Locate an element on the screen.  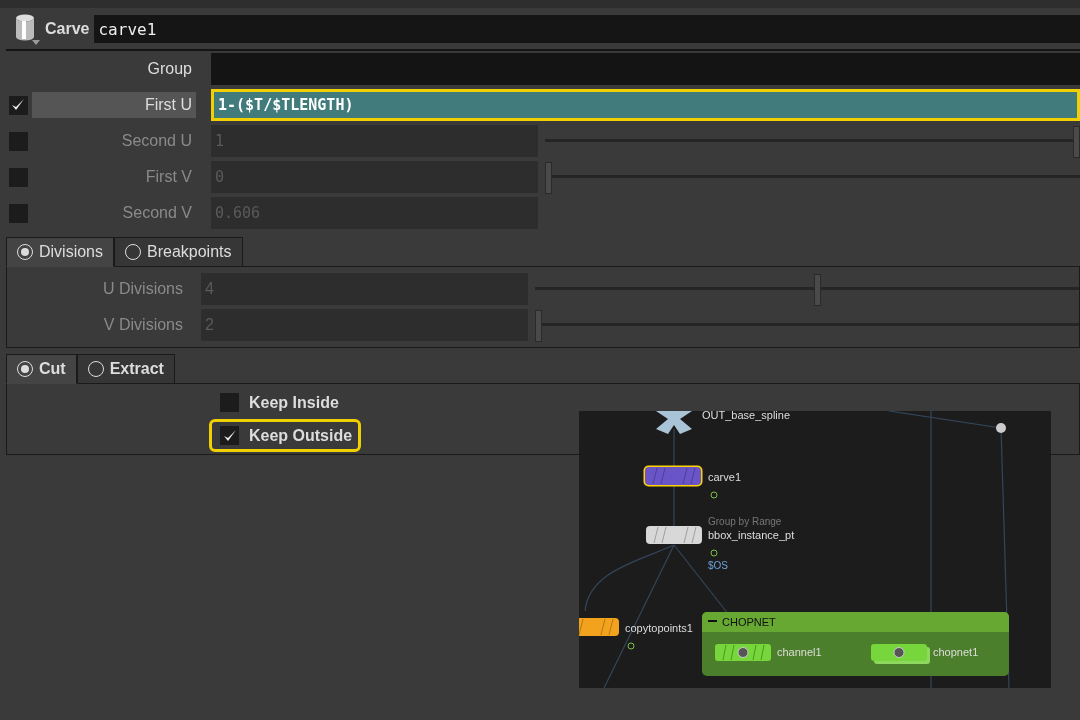
node-label: copytopoints1 is located at coordinates (659, 628).